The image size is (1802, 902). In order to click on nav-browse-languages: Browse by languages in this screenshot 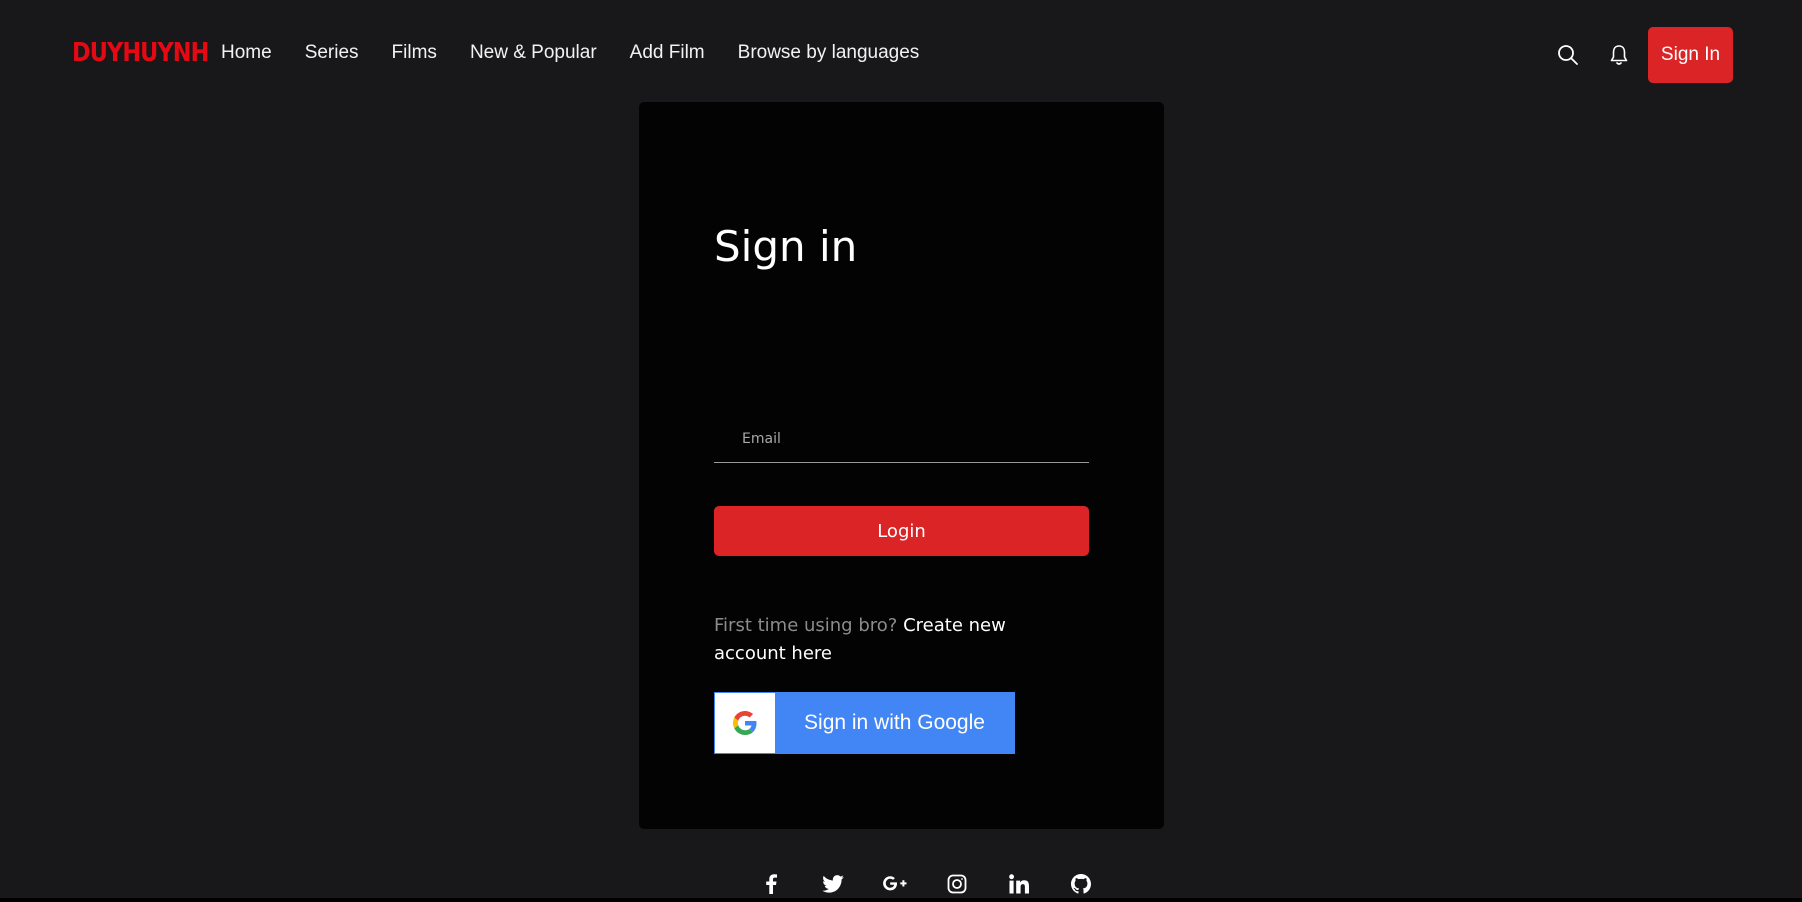, I will do `click(829, 53)`.